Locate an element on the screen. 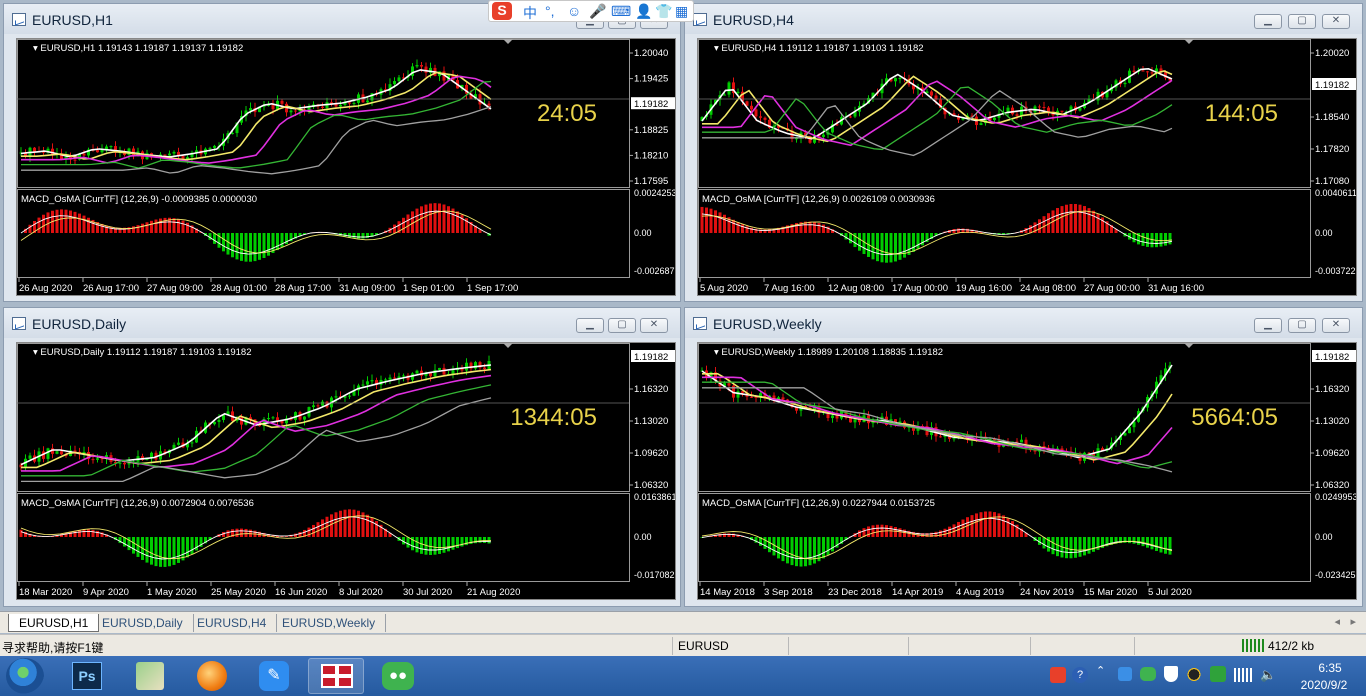 Image resolution: width=1366 pixels, height=696 pixels. emoji-icon: ☺ is located at coordinates (574, 11).